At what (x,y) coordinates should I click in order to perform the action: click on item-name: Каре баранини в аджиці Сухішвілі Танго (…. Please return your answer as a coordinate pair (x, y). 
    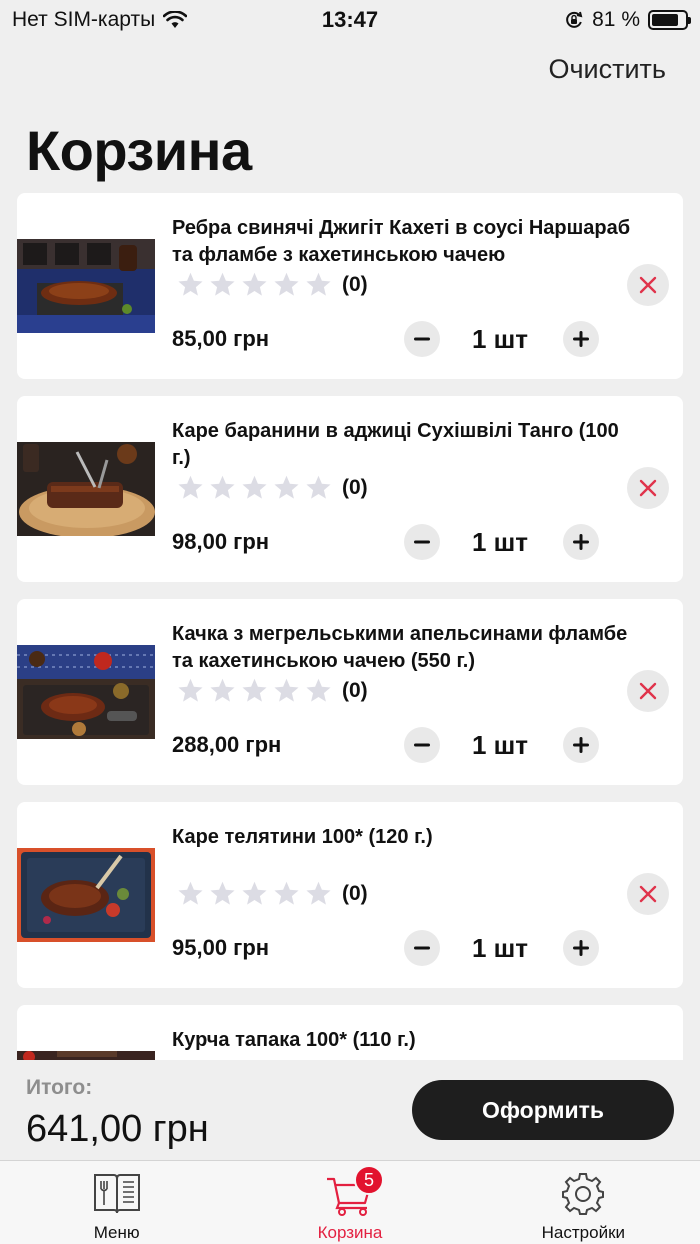
    Looking at the image, I should click on (407, 445).